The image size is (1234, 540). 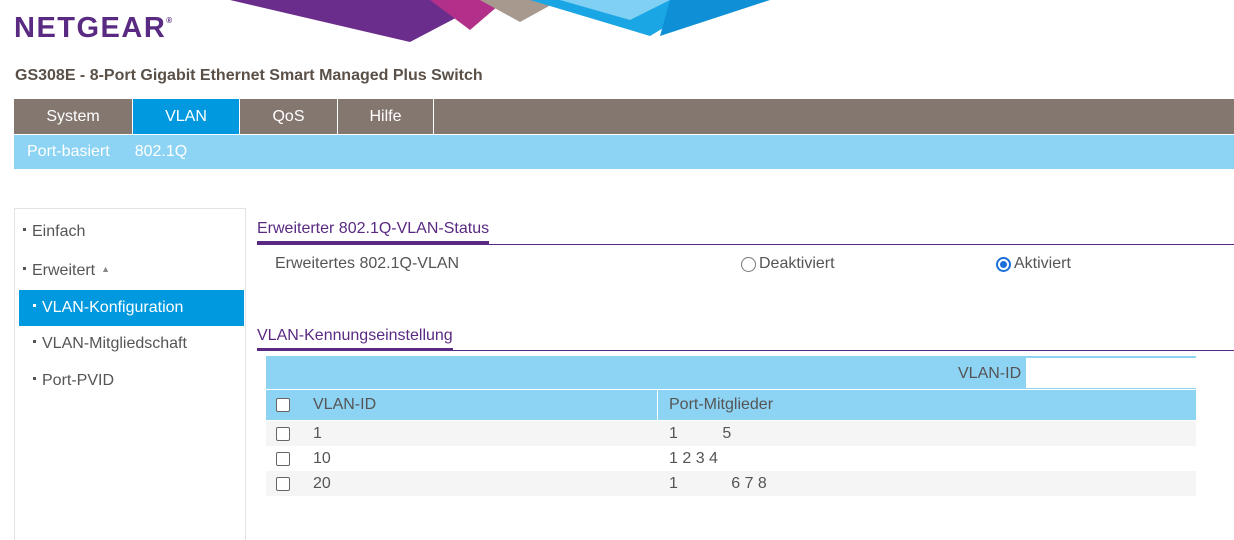 What do you see at coordinates (1042, 263) in the screenshot?
I see `radio-label: Aktiviert` at bounding box center [1042, 263].